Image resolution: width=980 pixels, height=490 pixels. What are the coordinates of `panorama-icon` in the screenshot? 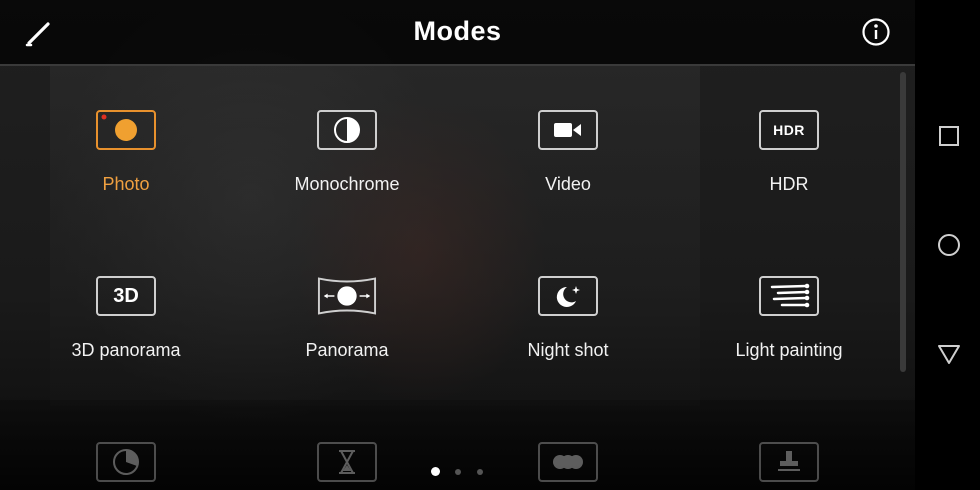 It's located at (347, 296).